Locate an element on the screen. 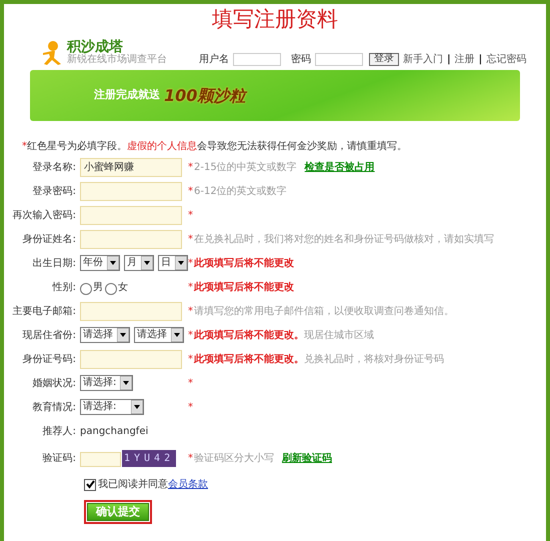  field-label: 出生日期: is located at coordinates (54, 263).